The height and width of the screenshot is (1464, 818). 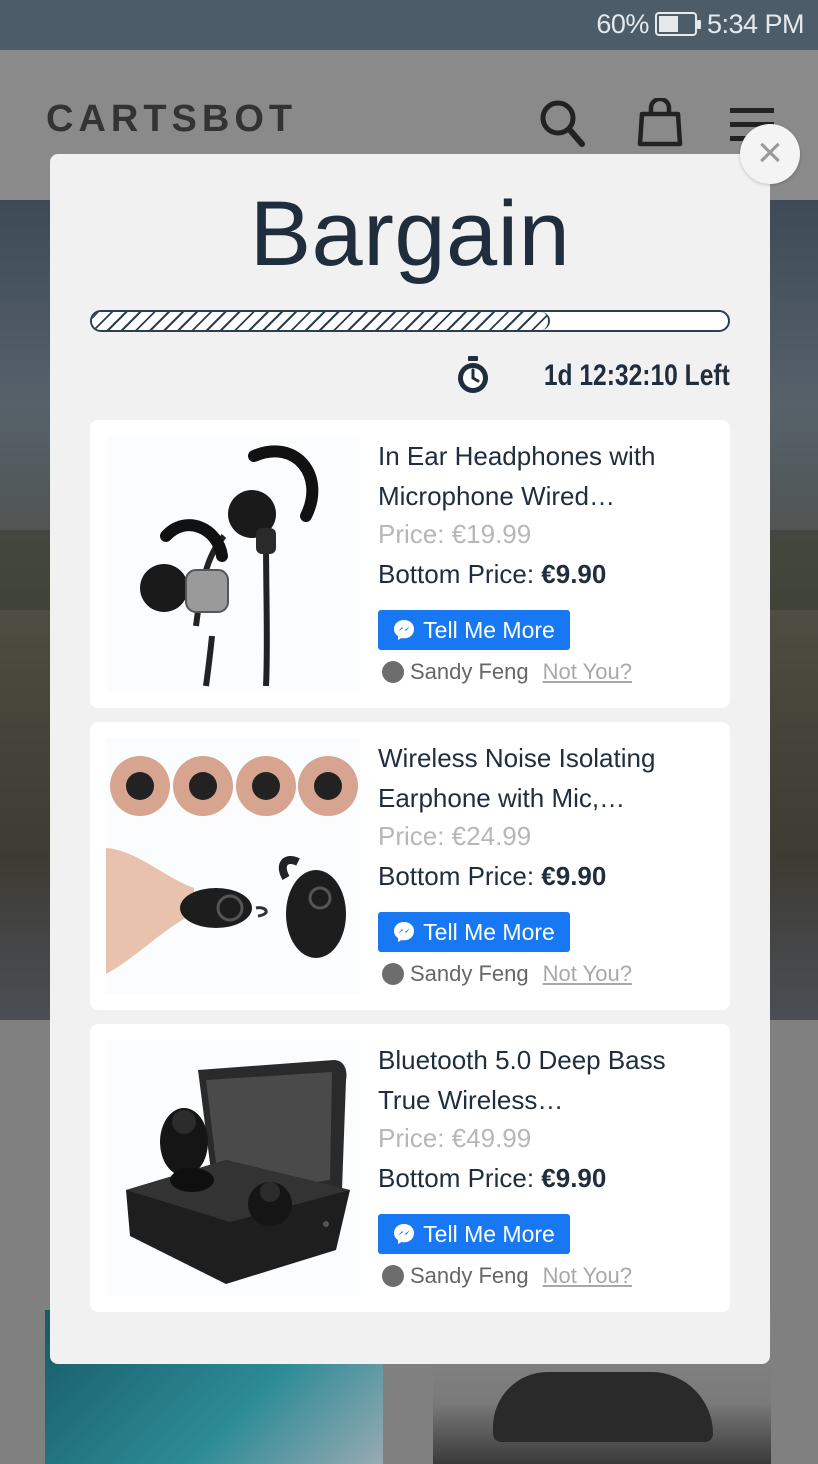 I want to click on original-price: Price: €49.99, so click(x=455, y=1138).